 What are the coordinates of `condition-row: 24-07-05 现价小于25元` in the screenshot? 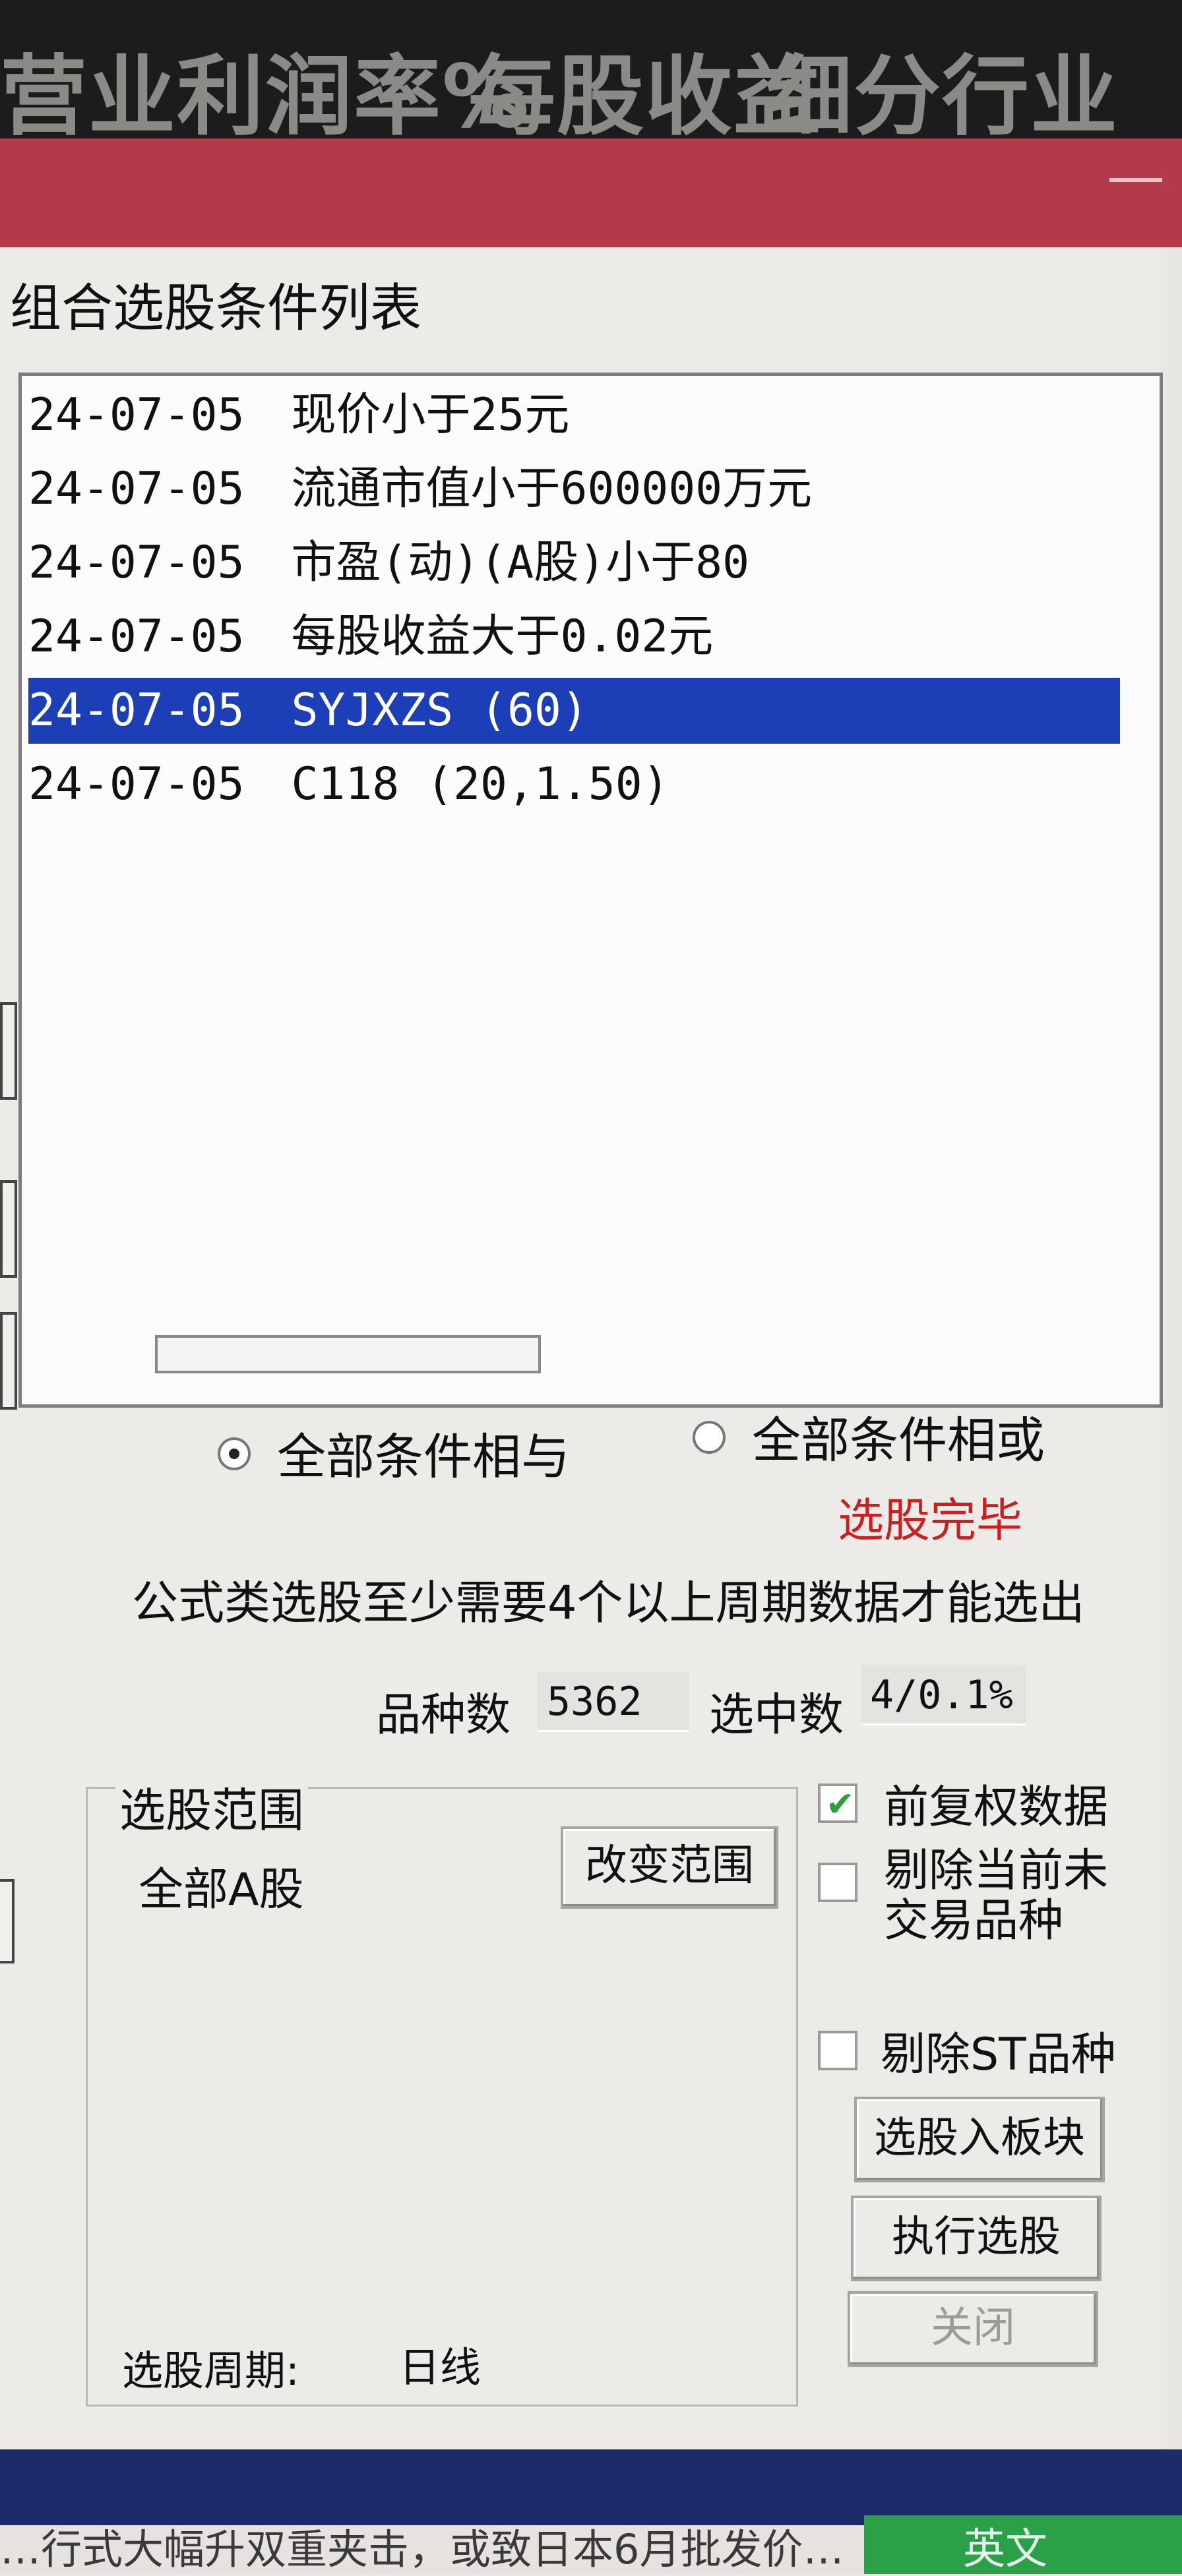 It's located at (298, 415).